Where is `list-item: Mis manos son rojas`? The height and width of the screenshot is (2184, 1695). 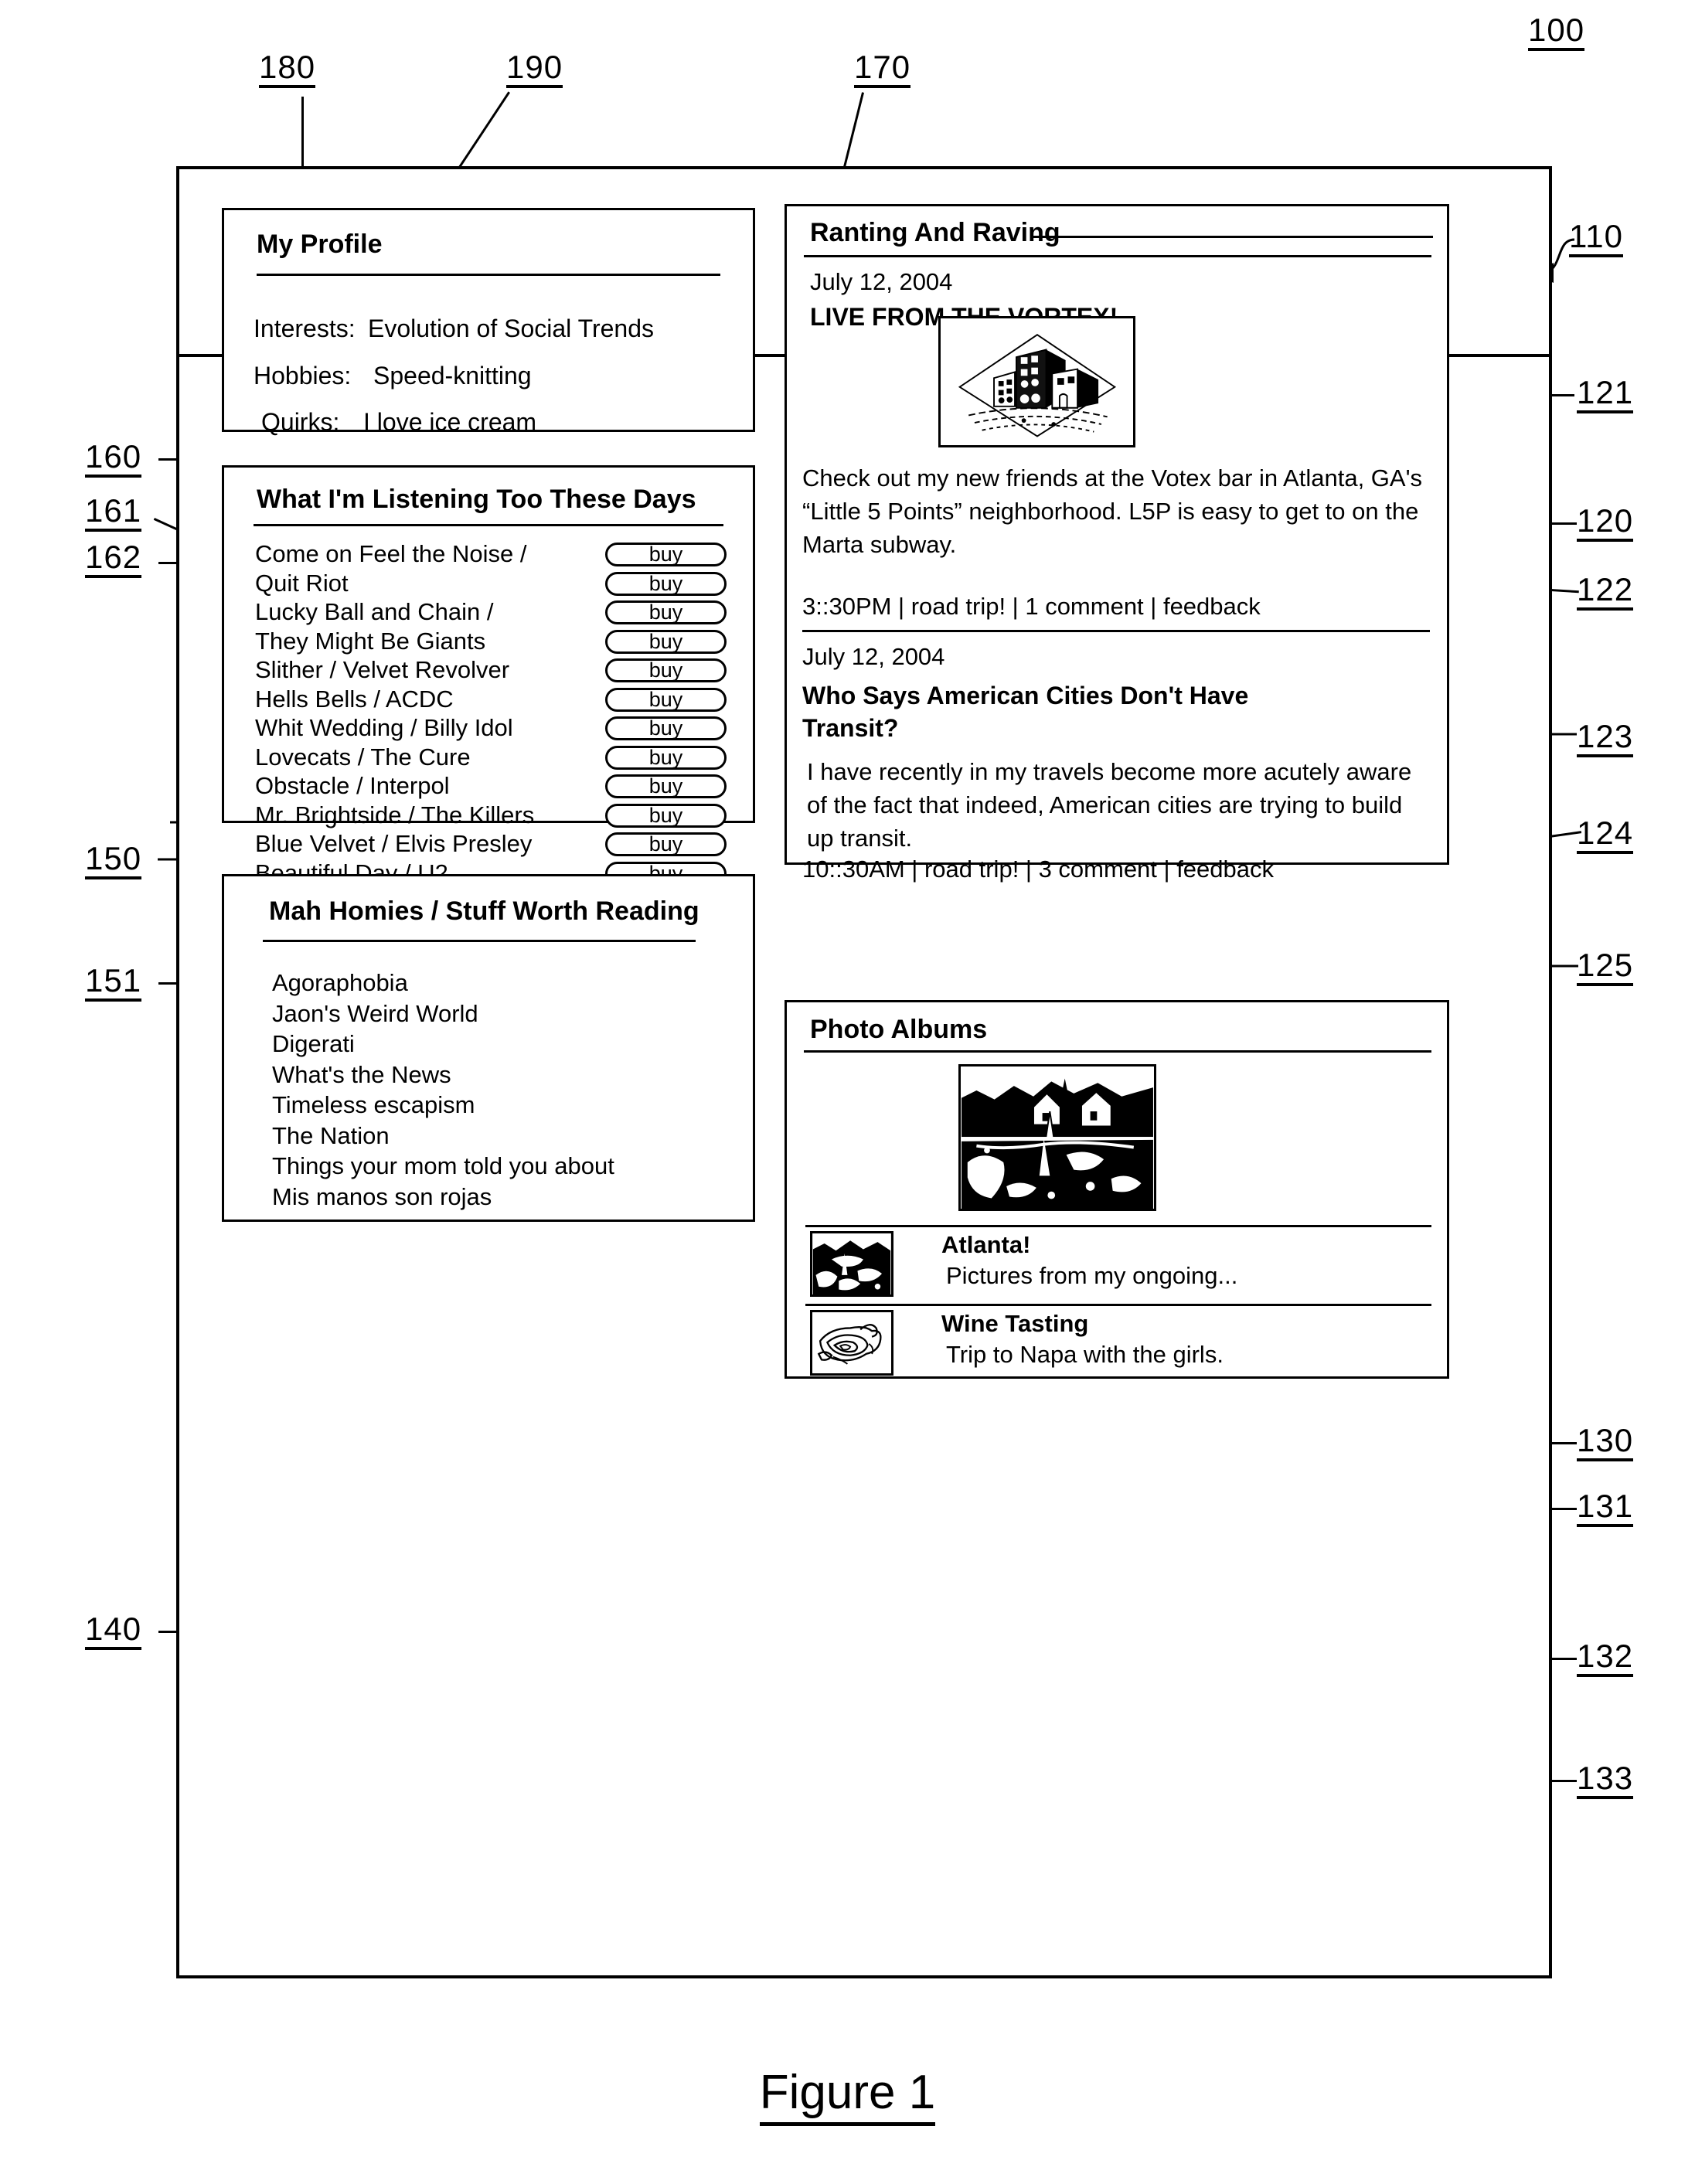
list-item: Mis manos son rojas is located at coordinates (443, 1198).